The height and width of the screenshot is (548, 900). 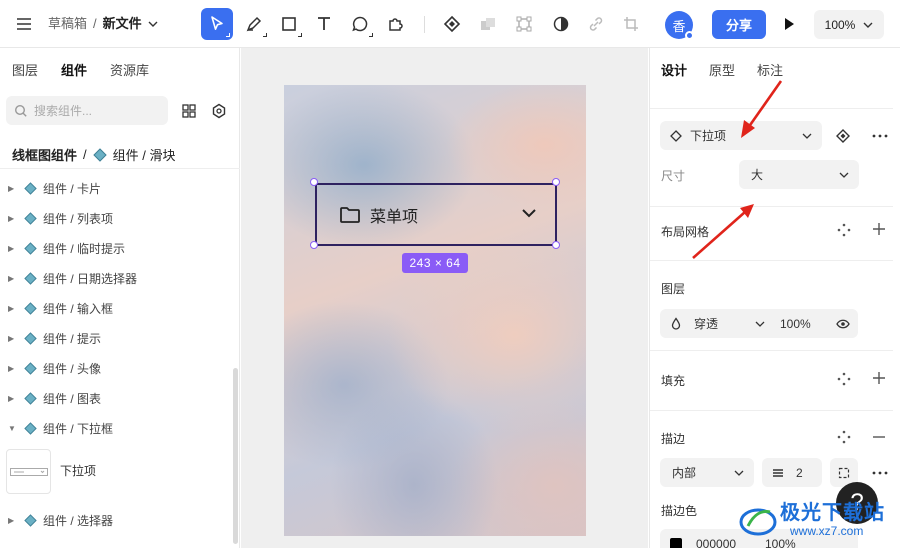 I want to click on blend-mode-select: 穿透 100%, so click(x=759, y=323).